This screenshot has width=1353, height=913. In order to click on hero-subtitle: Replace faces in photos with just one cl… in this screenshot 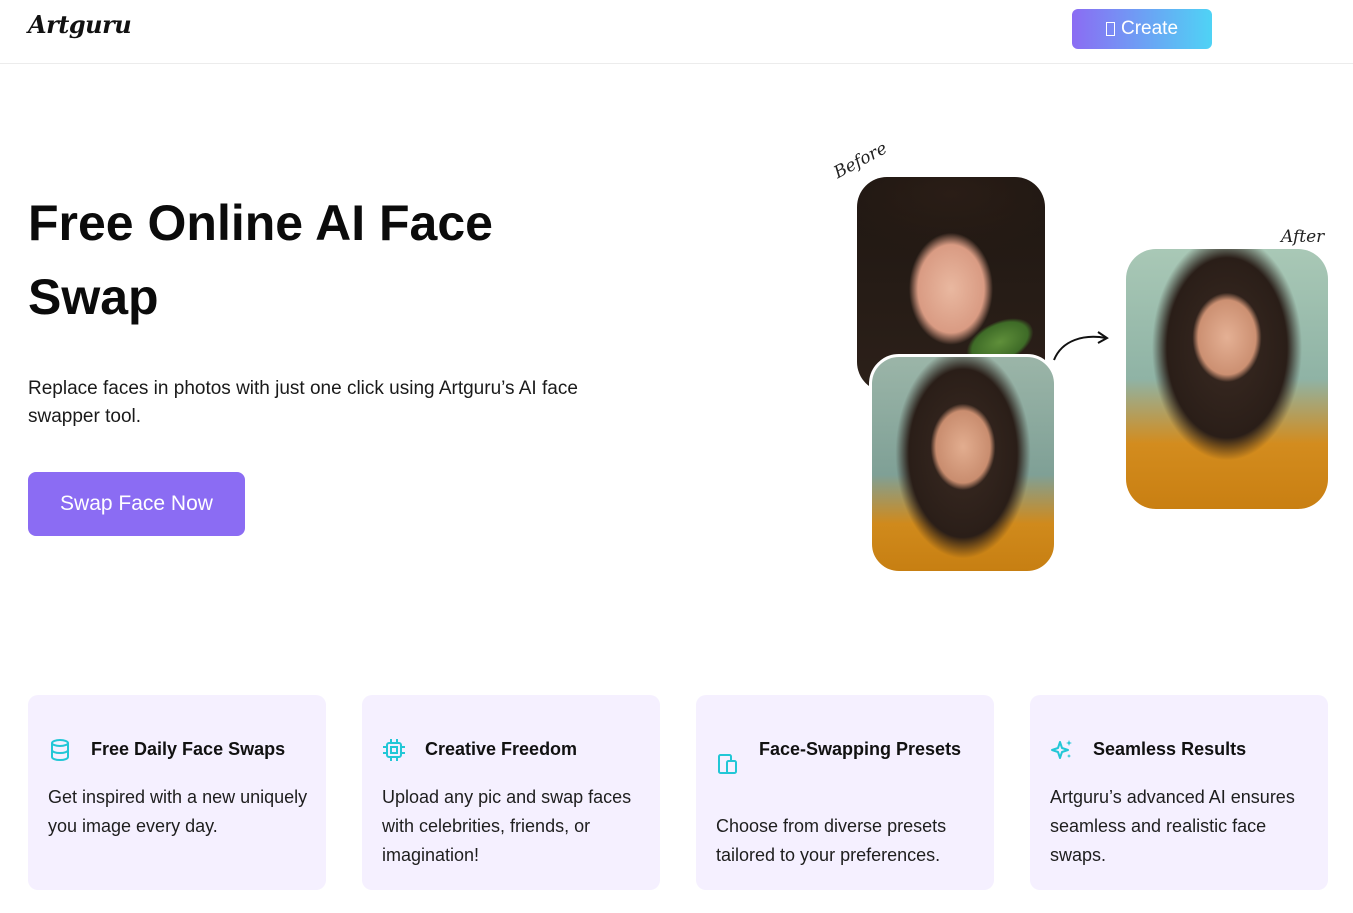, I will do `click(303, 402)`.